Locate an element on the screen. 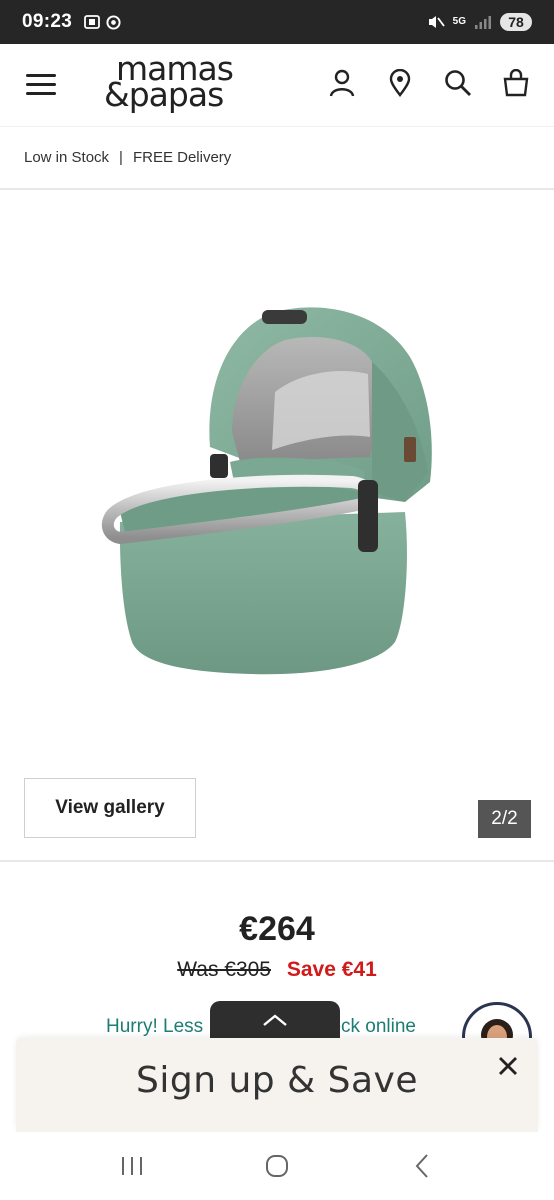 The image size is (554, 1200). status-right-icons: 5G 78 is located at coordinates (479, 22).